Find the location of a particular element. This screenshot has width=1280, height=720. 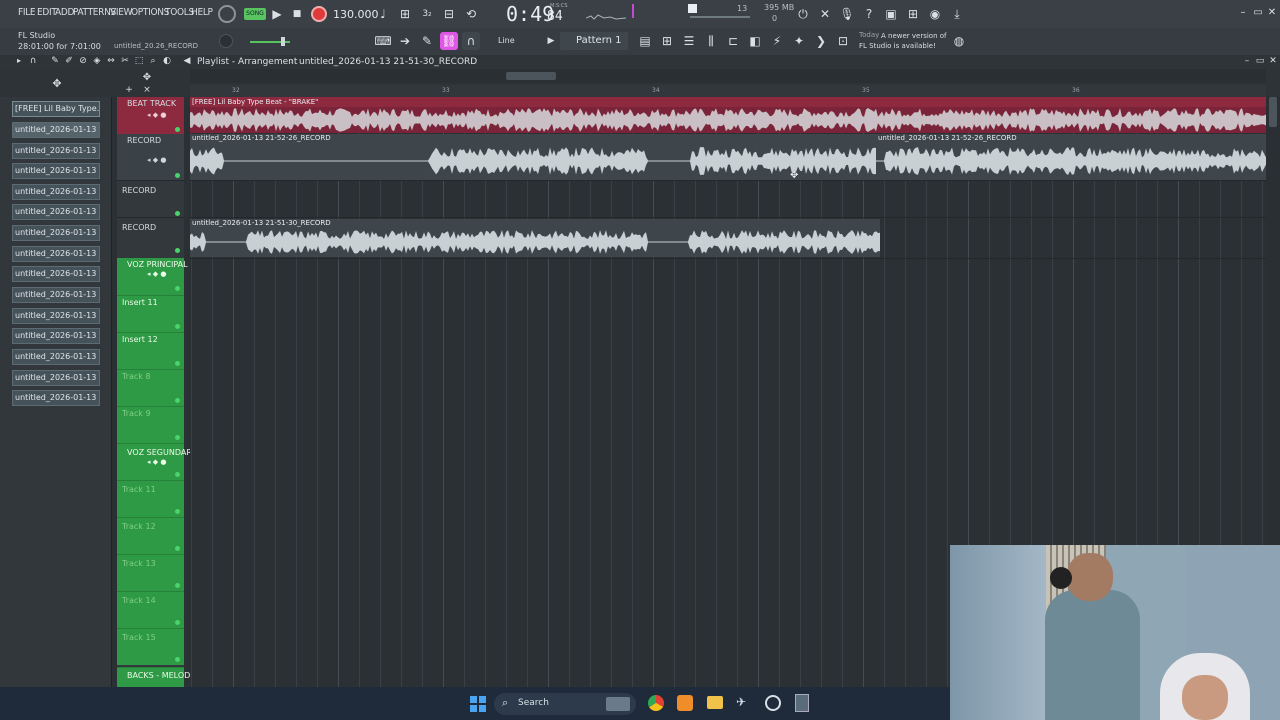

countdown-icon: 3₂ is located at coordinates (427, 14).